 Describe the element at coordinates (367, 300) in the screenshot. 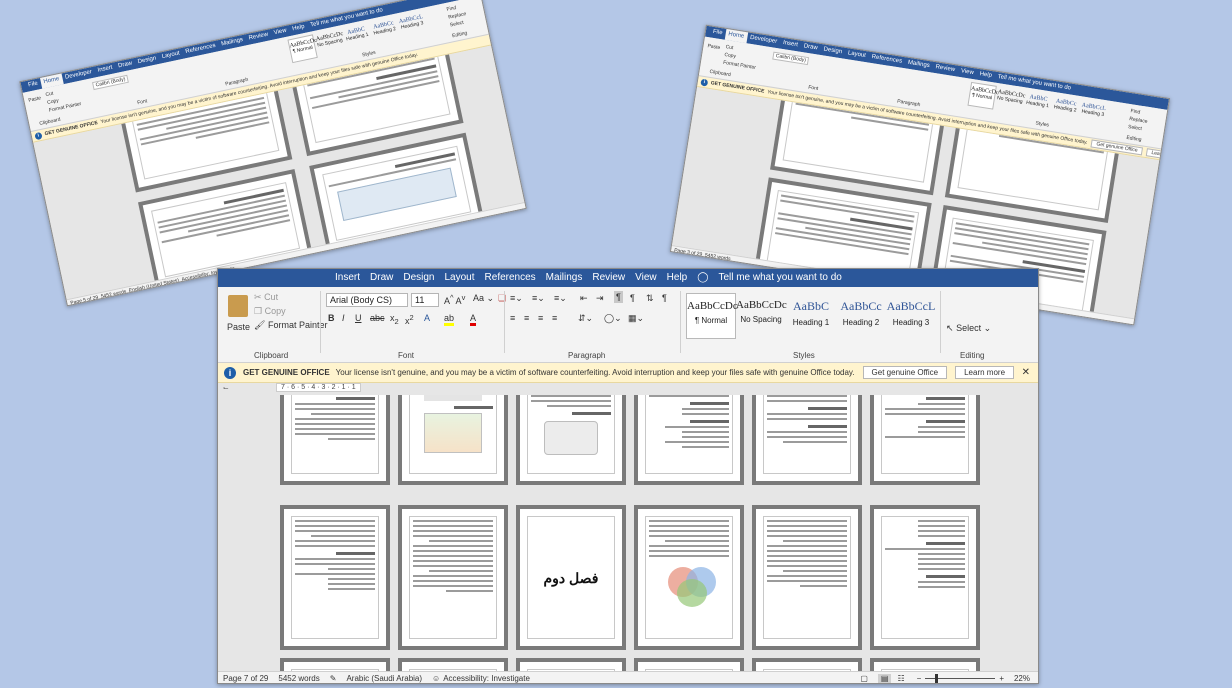

I see `font-name-box: Arial (Body CS)` at that location.